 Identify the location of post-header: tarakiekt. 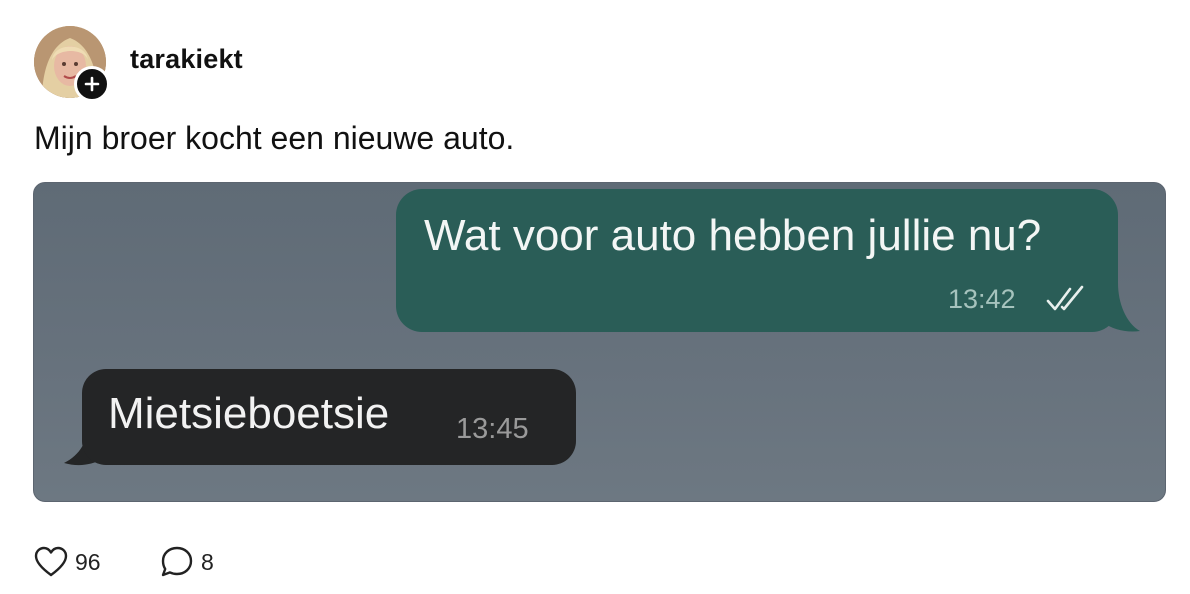
(234, 64).